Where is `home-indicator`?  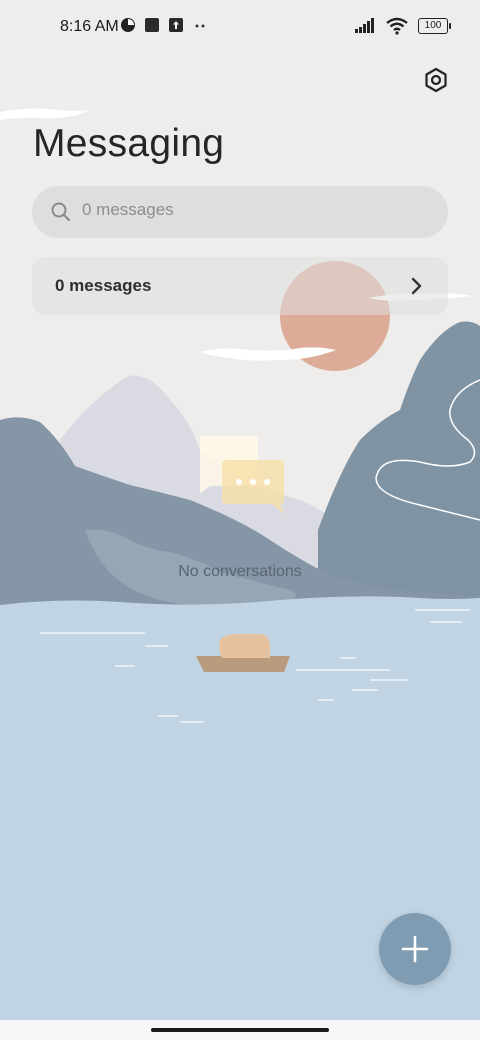
home-indicator is located at coordinates (240, 1030).